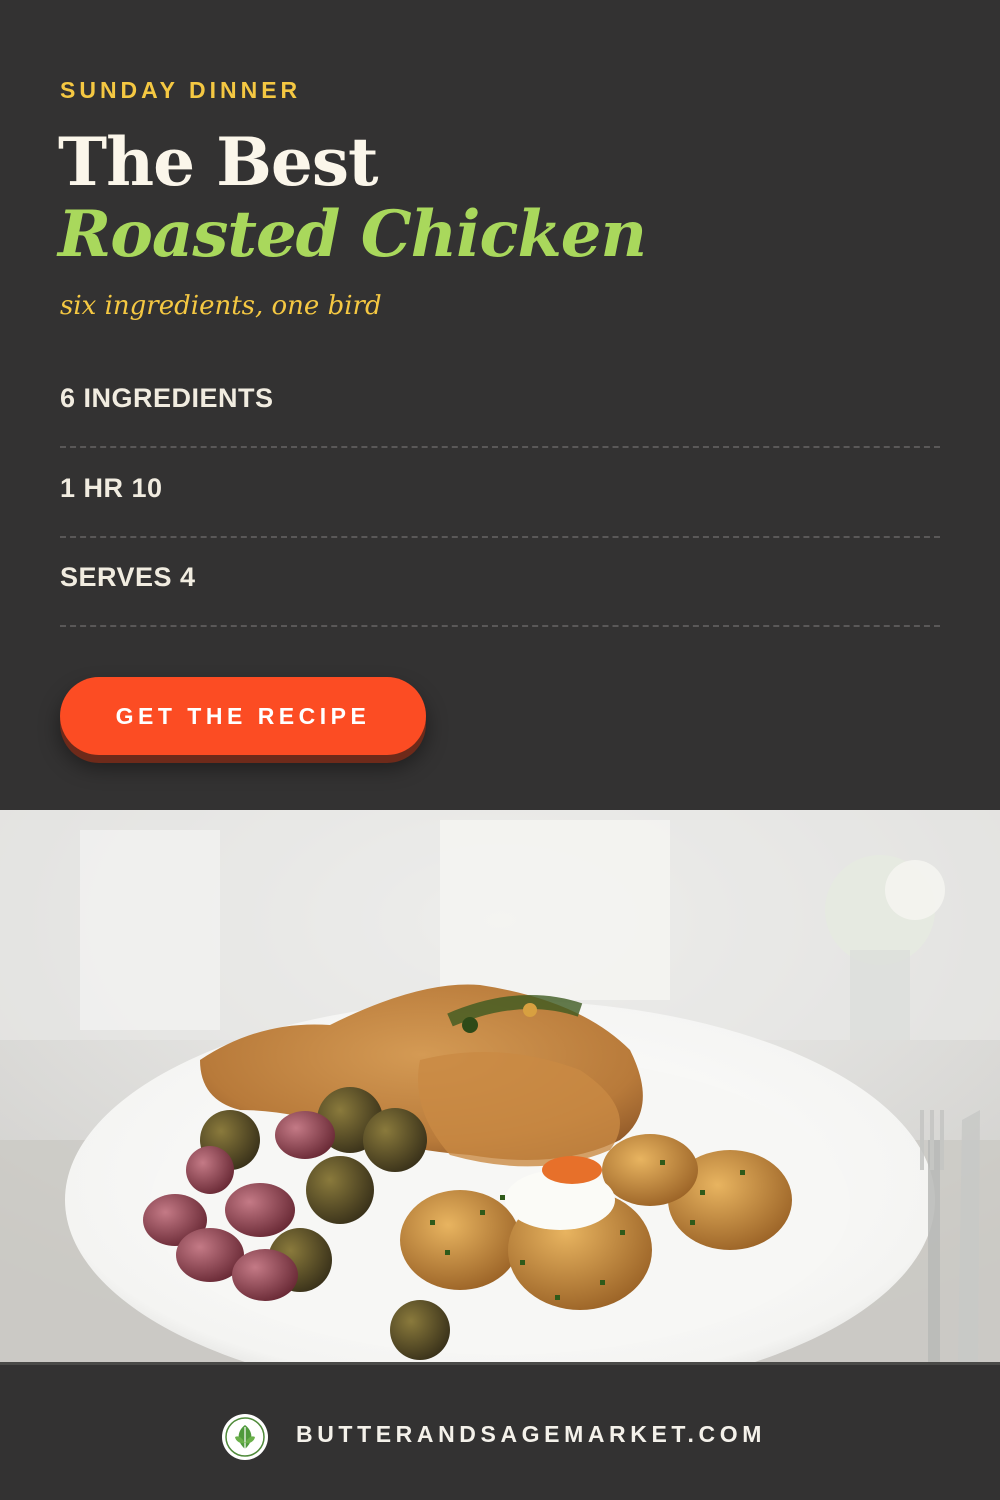  I want to click on sage-leaf-logo-icon, so click(245, 1437).